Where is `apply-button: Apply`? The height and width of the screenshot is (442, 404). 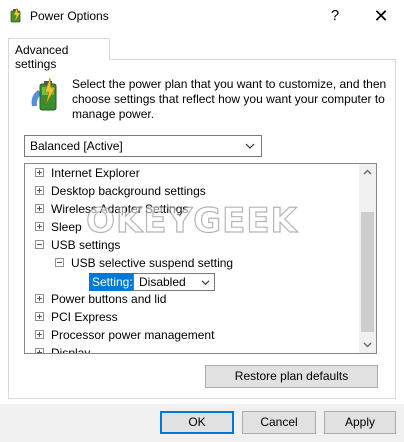 apply-button: Apply is located at coordinates (360, 422).